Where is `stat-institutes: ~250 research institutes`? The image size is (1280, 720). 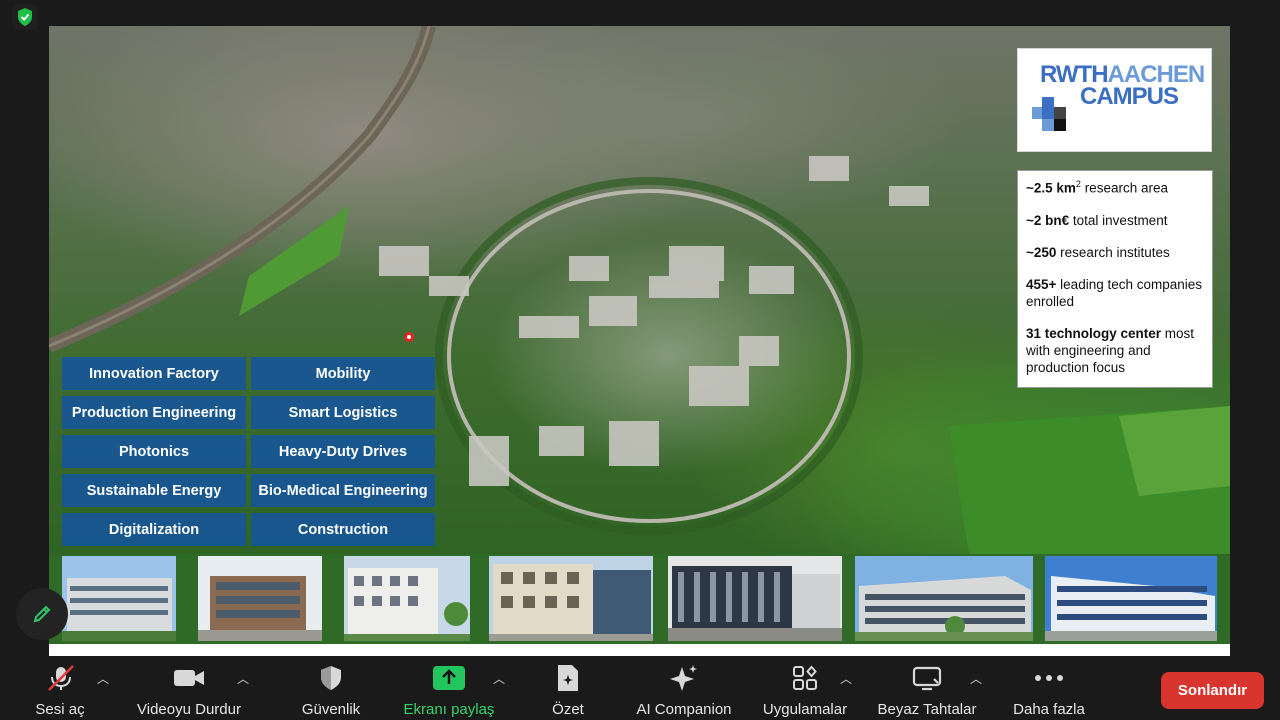
stat-institutes: ~250 research institutes is located at coordinates (1098, 252).